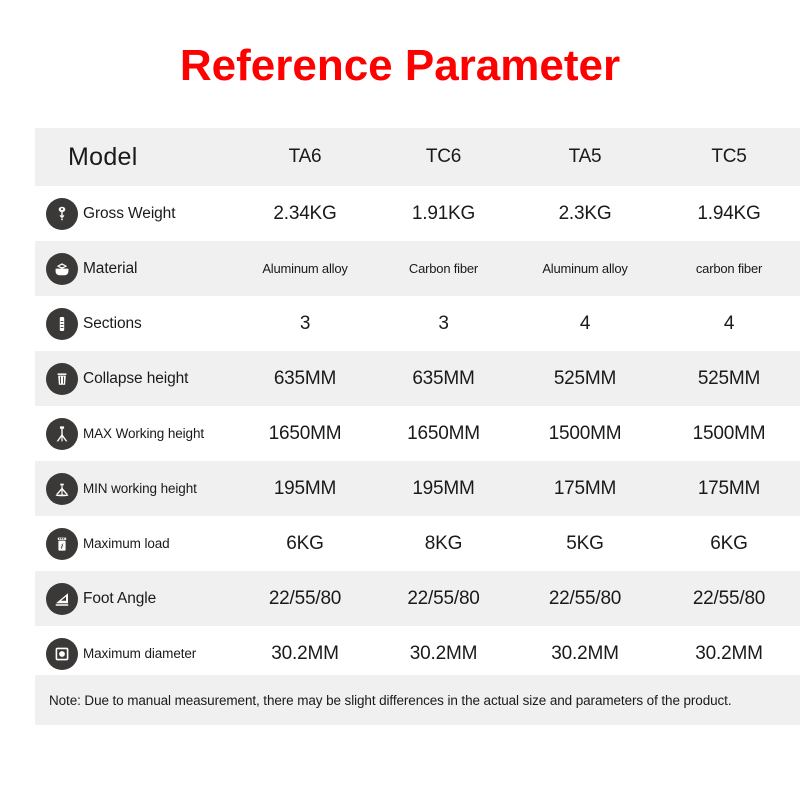  What do you see at coordinates (62, 433) in the screenshot?
I see `tall-tripod-icon` at bounding box center [62, 433].